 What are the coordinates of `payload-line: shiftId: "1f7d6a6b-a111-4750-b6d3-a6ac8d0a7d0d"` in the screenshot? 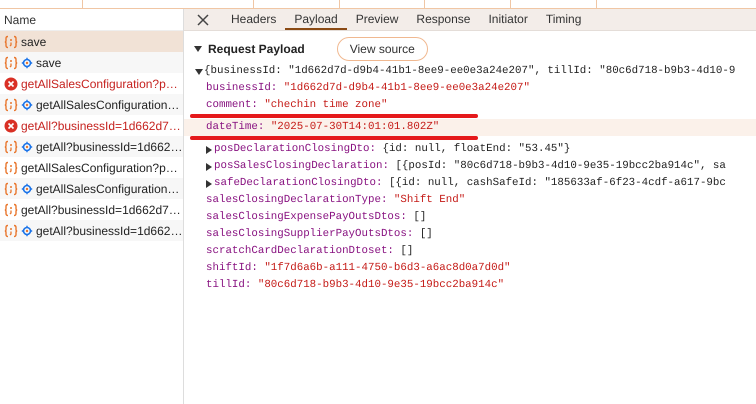 It's located at (358, 268).